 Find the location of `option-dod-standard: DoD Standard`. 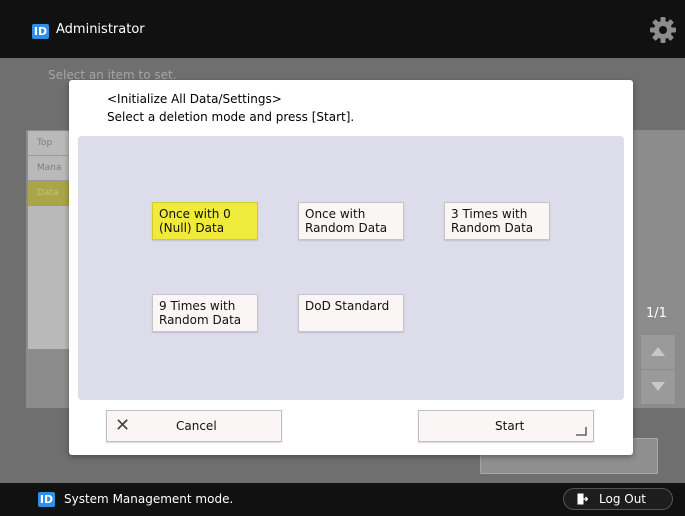

option-dod-standard: DoD Standard is located at coordinates (351, 313).